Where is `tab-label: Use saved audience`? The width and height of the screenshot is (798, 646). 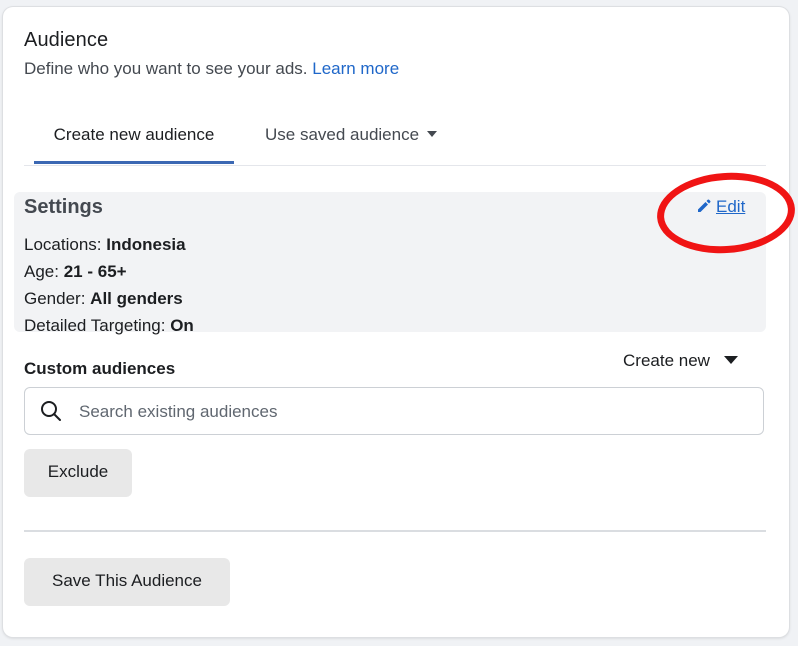 tab-label: Use saved audience is located at coordinates (342, 134).